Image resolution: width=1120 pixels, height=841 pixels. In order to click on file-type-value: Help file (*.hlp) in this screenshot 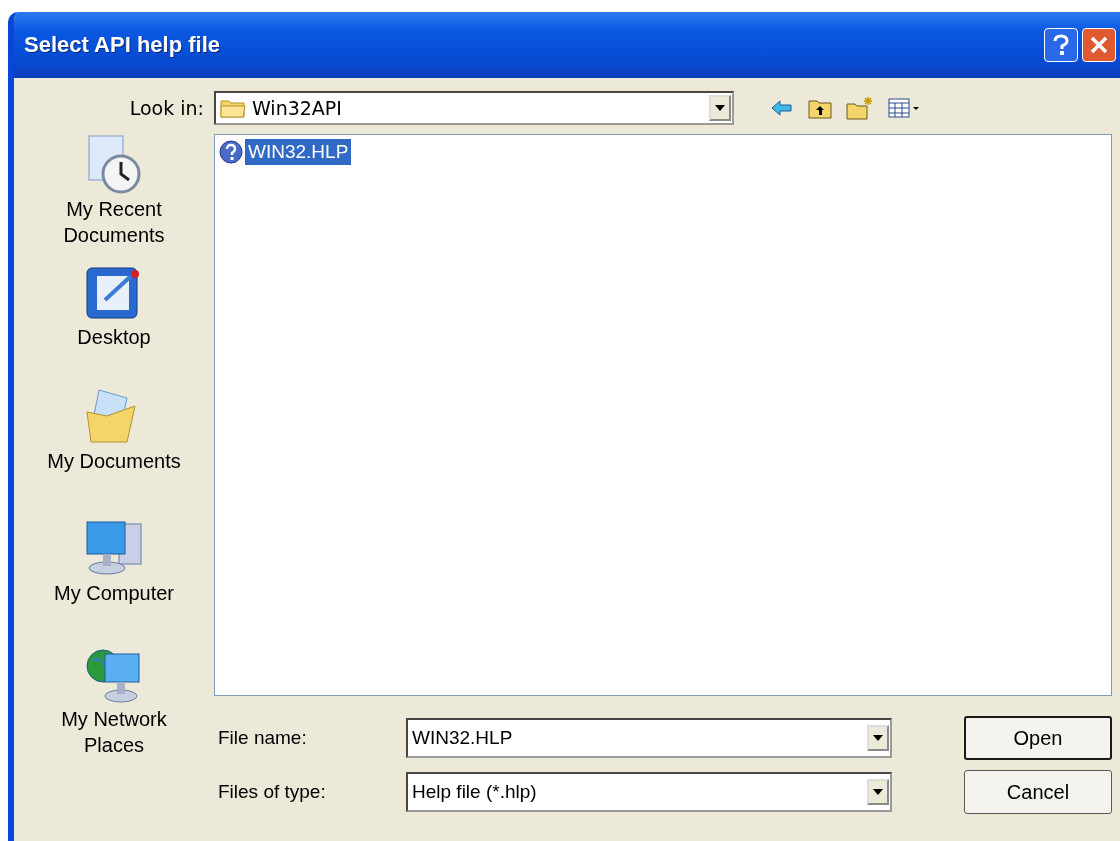, I will do `click(475, 792)`.